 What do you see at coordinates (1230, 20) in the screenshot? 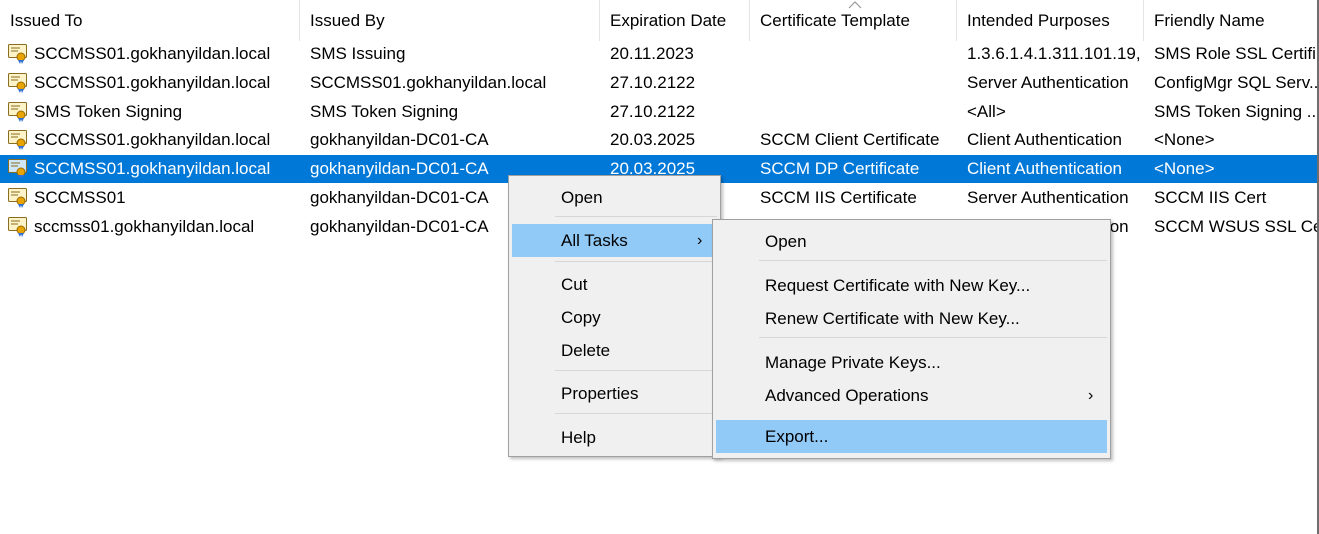
I see `column-header-friendly-name: Friendly Name` at bounding box center [1230, 20].